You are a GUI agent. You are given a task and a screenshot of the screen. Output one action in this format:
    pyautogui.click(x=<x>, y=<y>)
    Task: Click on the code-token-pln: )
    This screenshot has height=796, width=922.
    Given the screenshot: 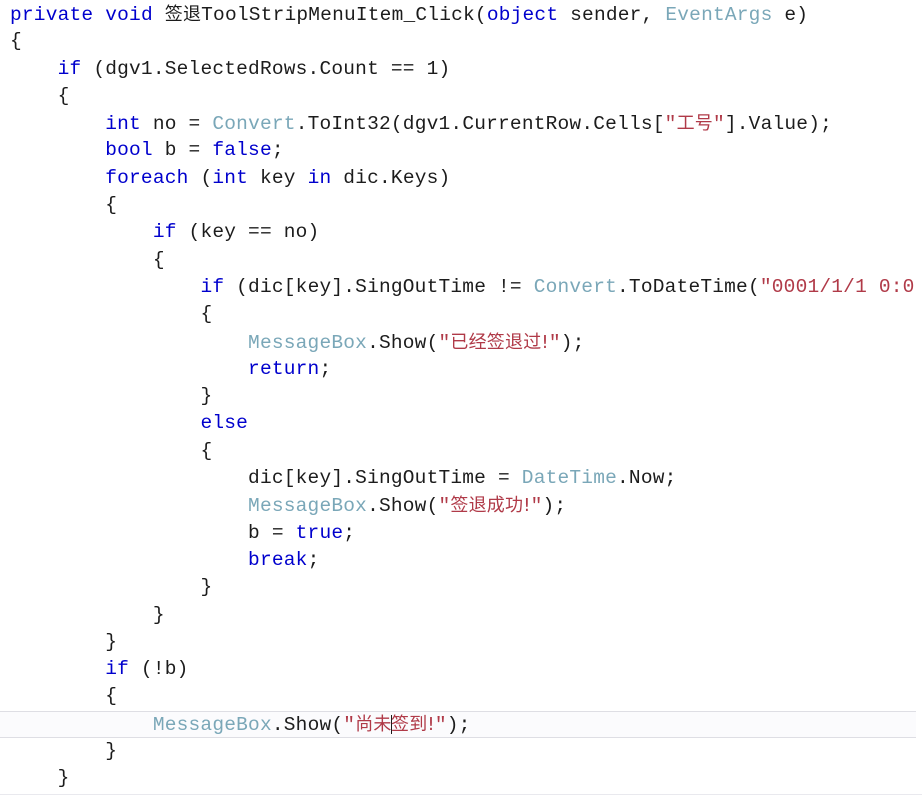 What is the action you would take?
    pyautogui.click(x=444, y=68)
    